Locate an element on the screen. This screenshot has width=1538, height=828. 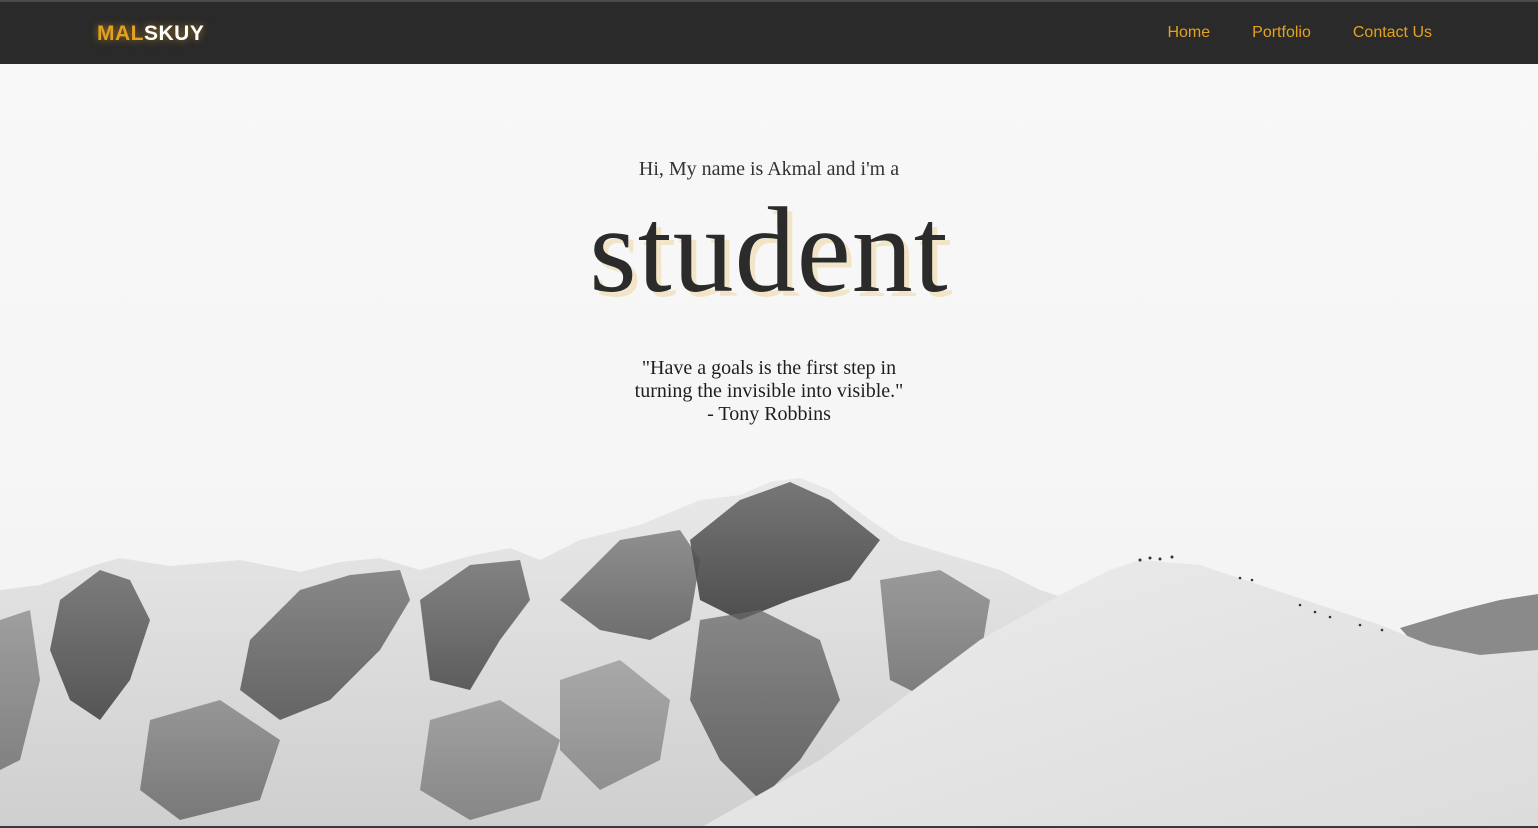
quote-author: - Tony Robbins is located at coordinates (769, 414).